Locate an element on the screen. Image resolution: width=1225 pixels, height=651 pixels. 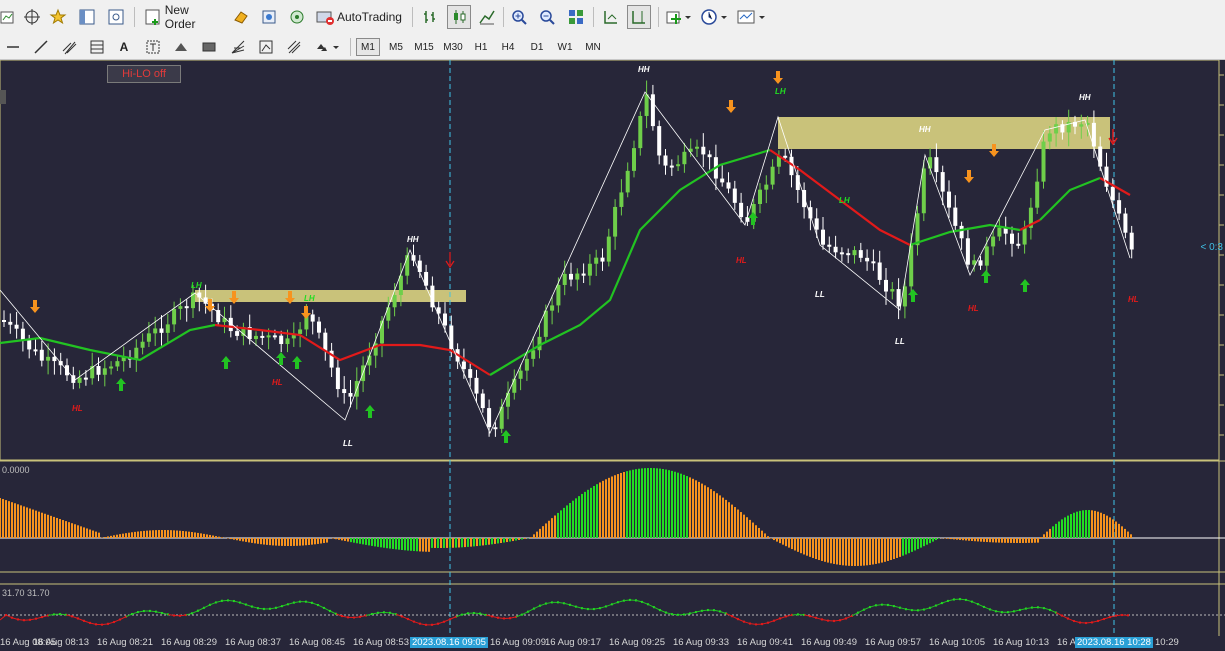
ma-line-green is located at coordinates (108, 342).